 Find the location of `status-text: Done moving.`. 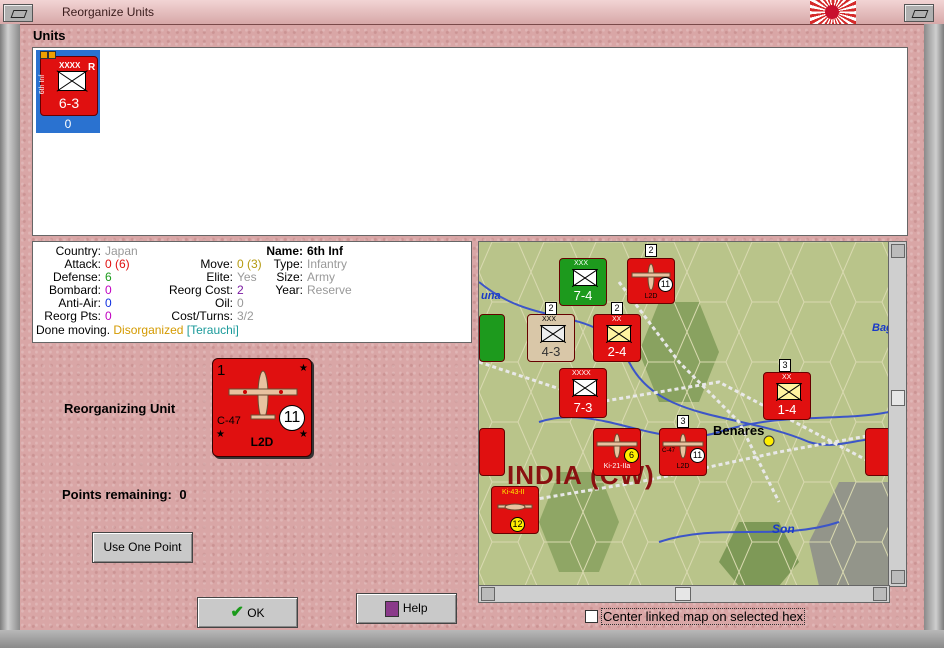

status-text: Done moving. is located at coordinates (73, 330).